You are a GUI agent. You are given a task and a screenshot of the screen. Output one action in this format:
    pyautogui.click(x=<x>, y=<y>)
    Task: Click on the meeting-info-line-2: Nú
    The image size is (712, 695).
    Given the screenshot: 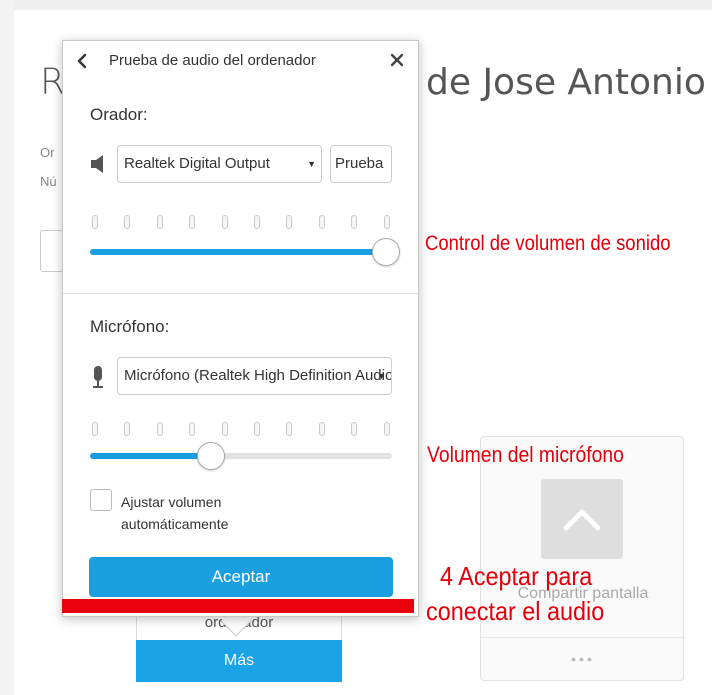 What is the action you would take?
    pyautogui.click(x=48, y=181)
    